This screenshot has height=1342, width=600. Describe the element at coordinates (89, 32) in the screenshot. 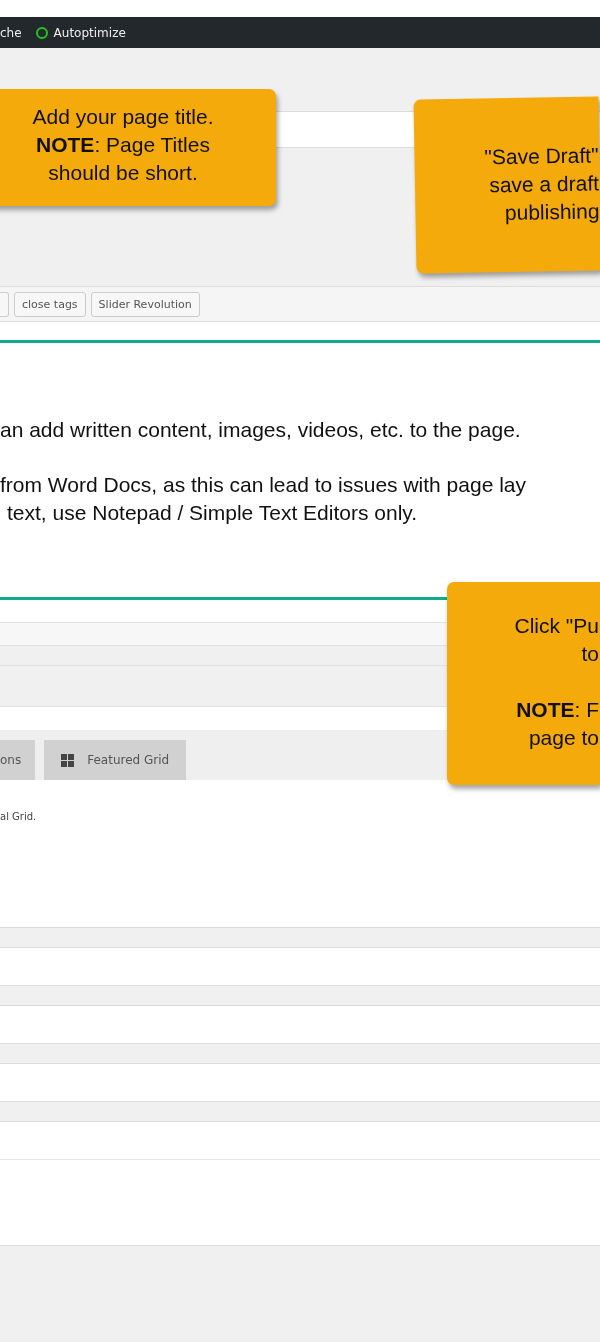

I see `admin-bar-link: Autoptimize` at that location.